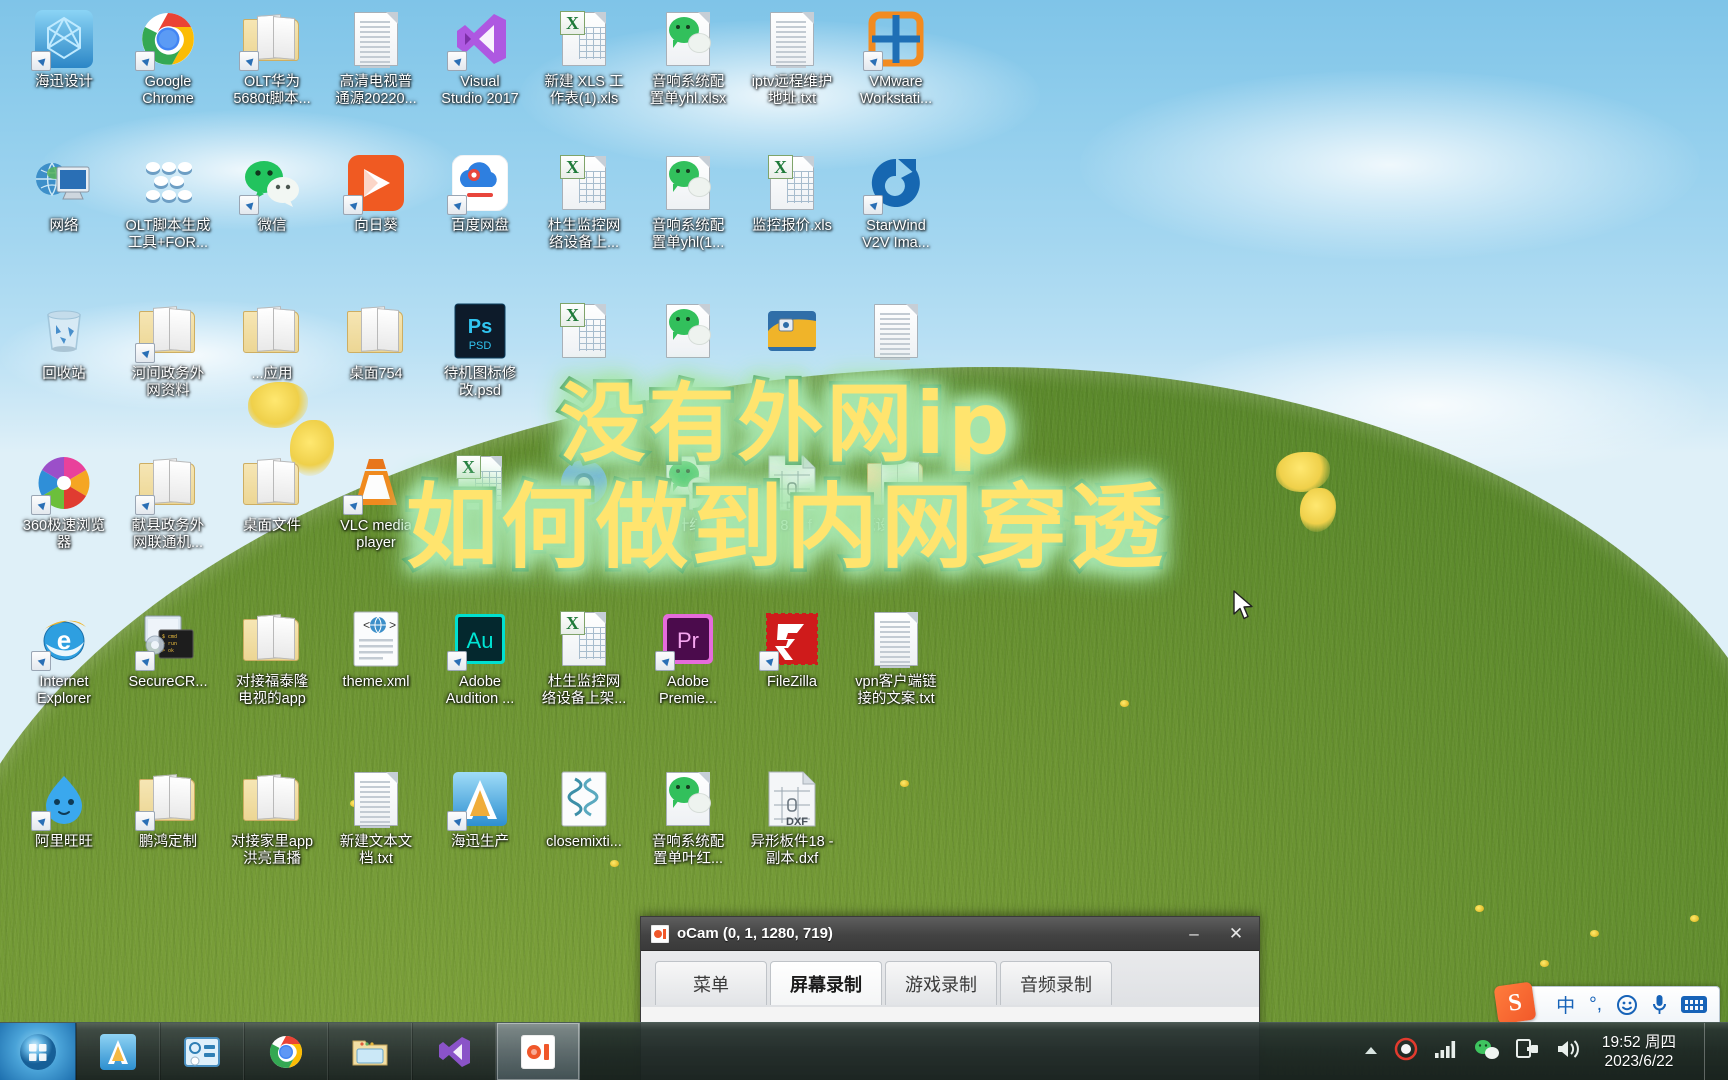 The image size is (1728, 1080). What do you see at coordinates (711, 983) in the screenshot?
I see `tab-menu: 菜单` at bounding box center [711, 983].